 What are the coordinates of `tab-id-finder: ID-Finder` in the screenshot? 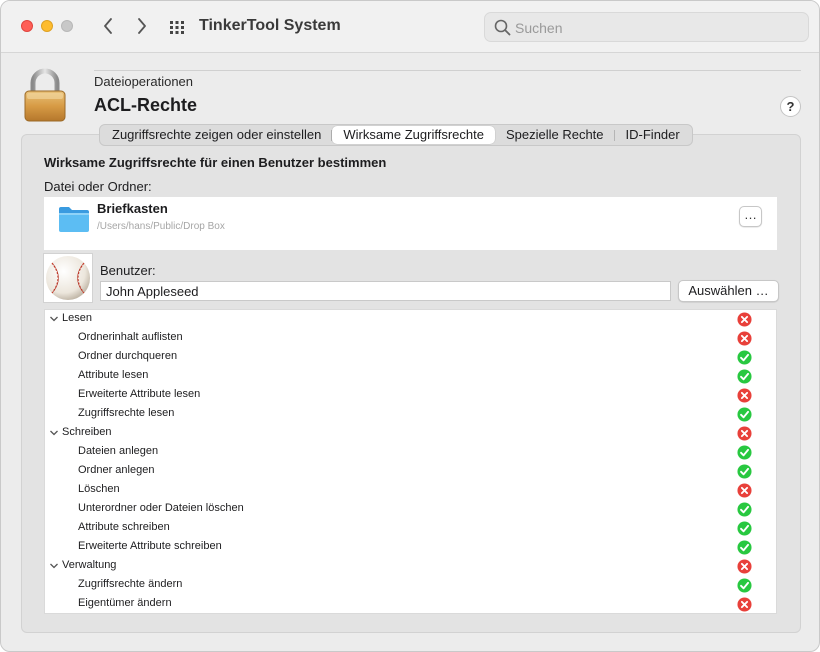 It's located at (653, 135).